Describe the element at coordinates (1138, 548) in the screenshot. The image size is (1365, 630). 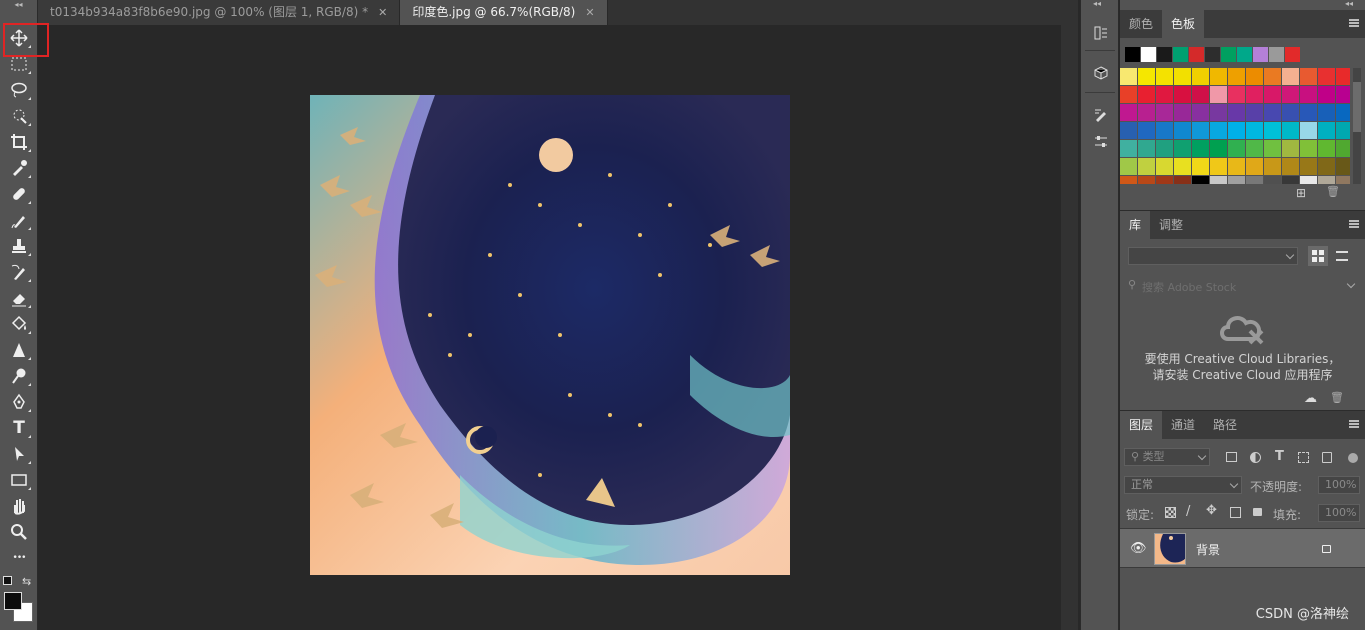
I see `eye-visibility-icon: 👁` at that location.